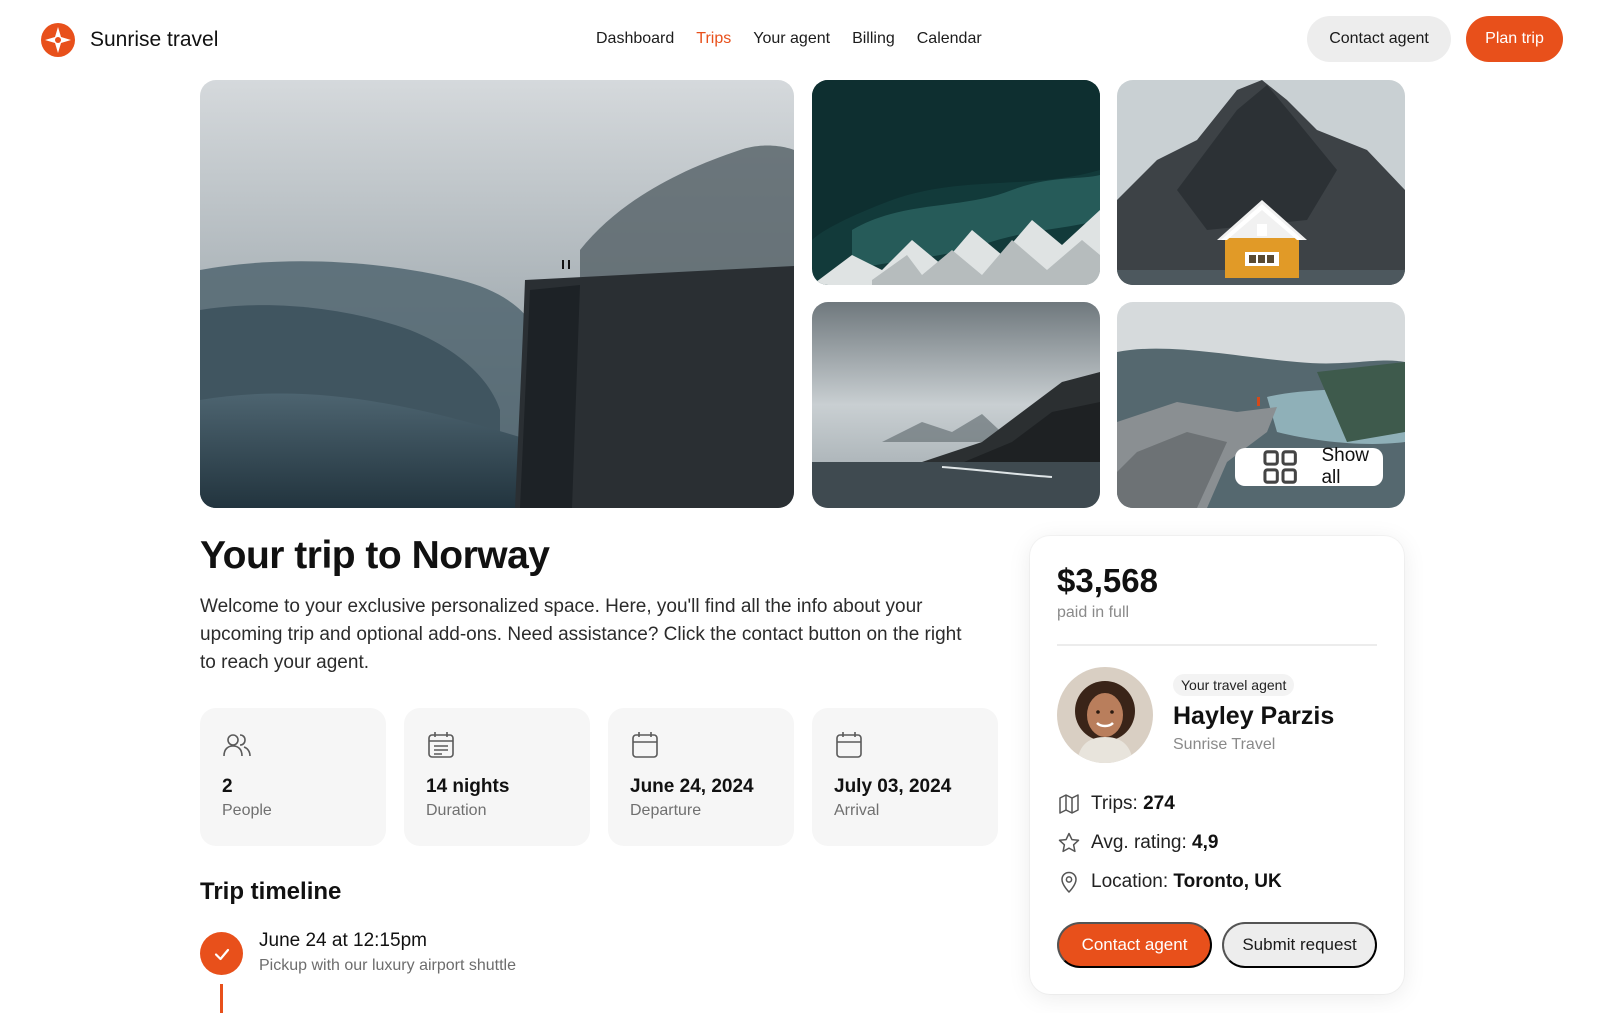  Describe the element at coordinates (1309, 466) in the screenshot. I see `show-all-button: Show all` at that location.